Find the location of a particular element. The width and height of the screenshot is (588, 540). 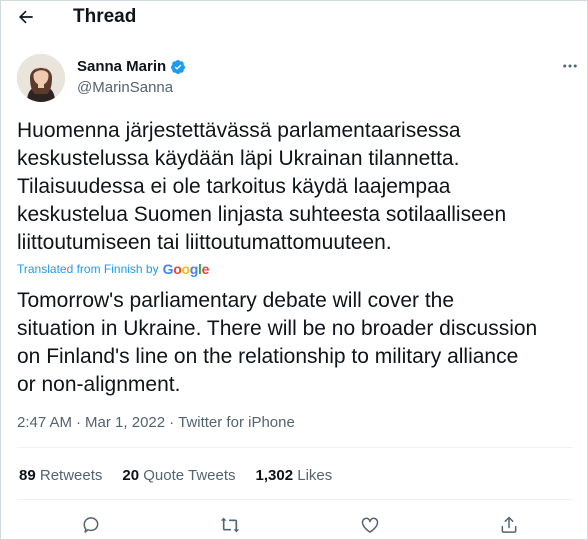

avatar is located at coordinates (41, 78).